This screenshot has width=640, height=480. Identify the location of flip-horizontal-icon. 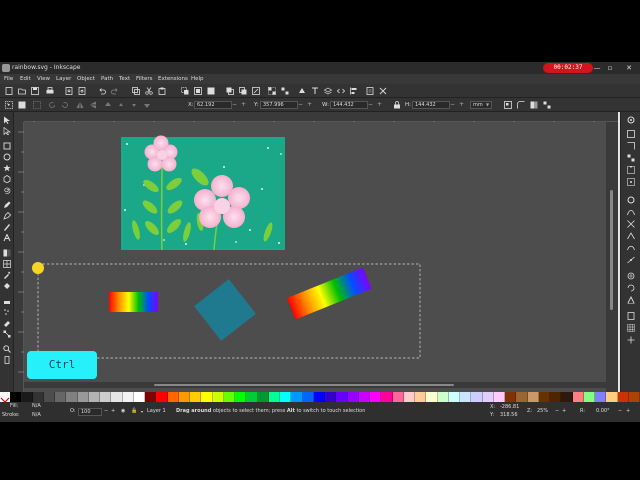
(80, 105).